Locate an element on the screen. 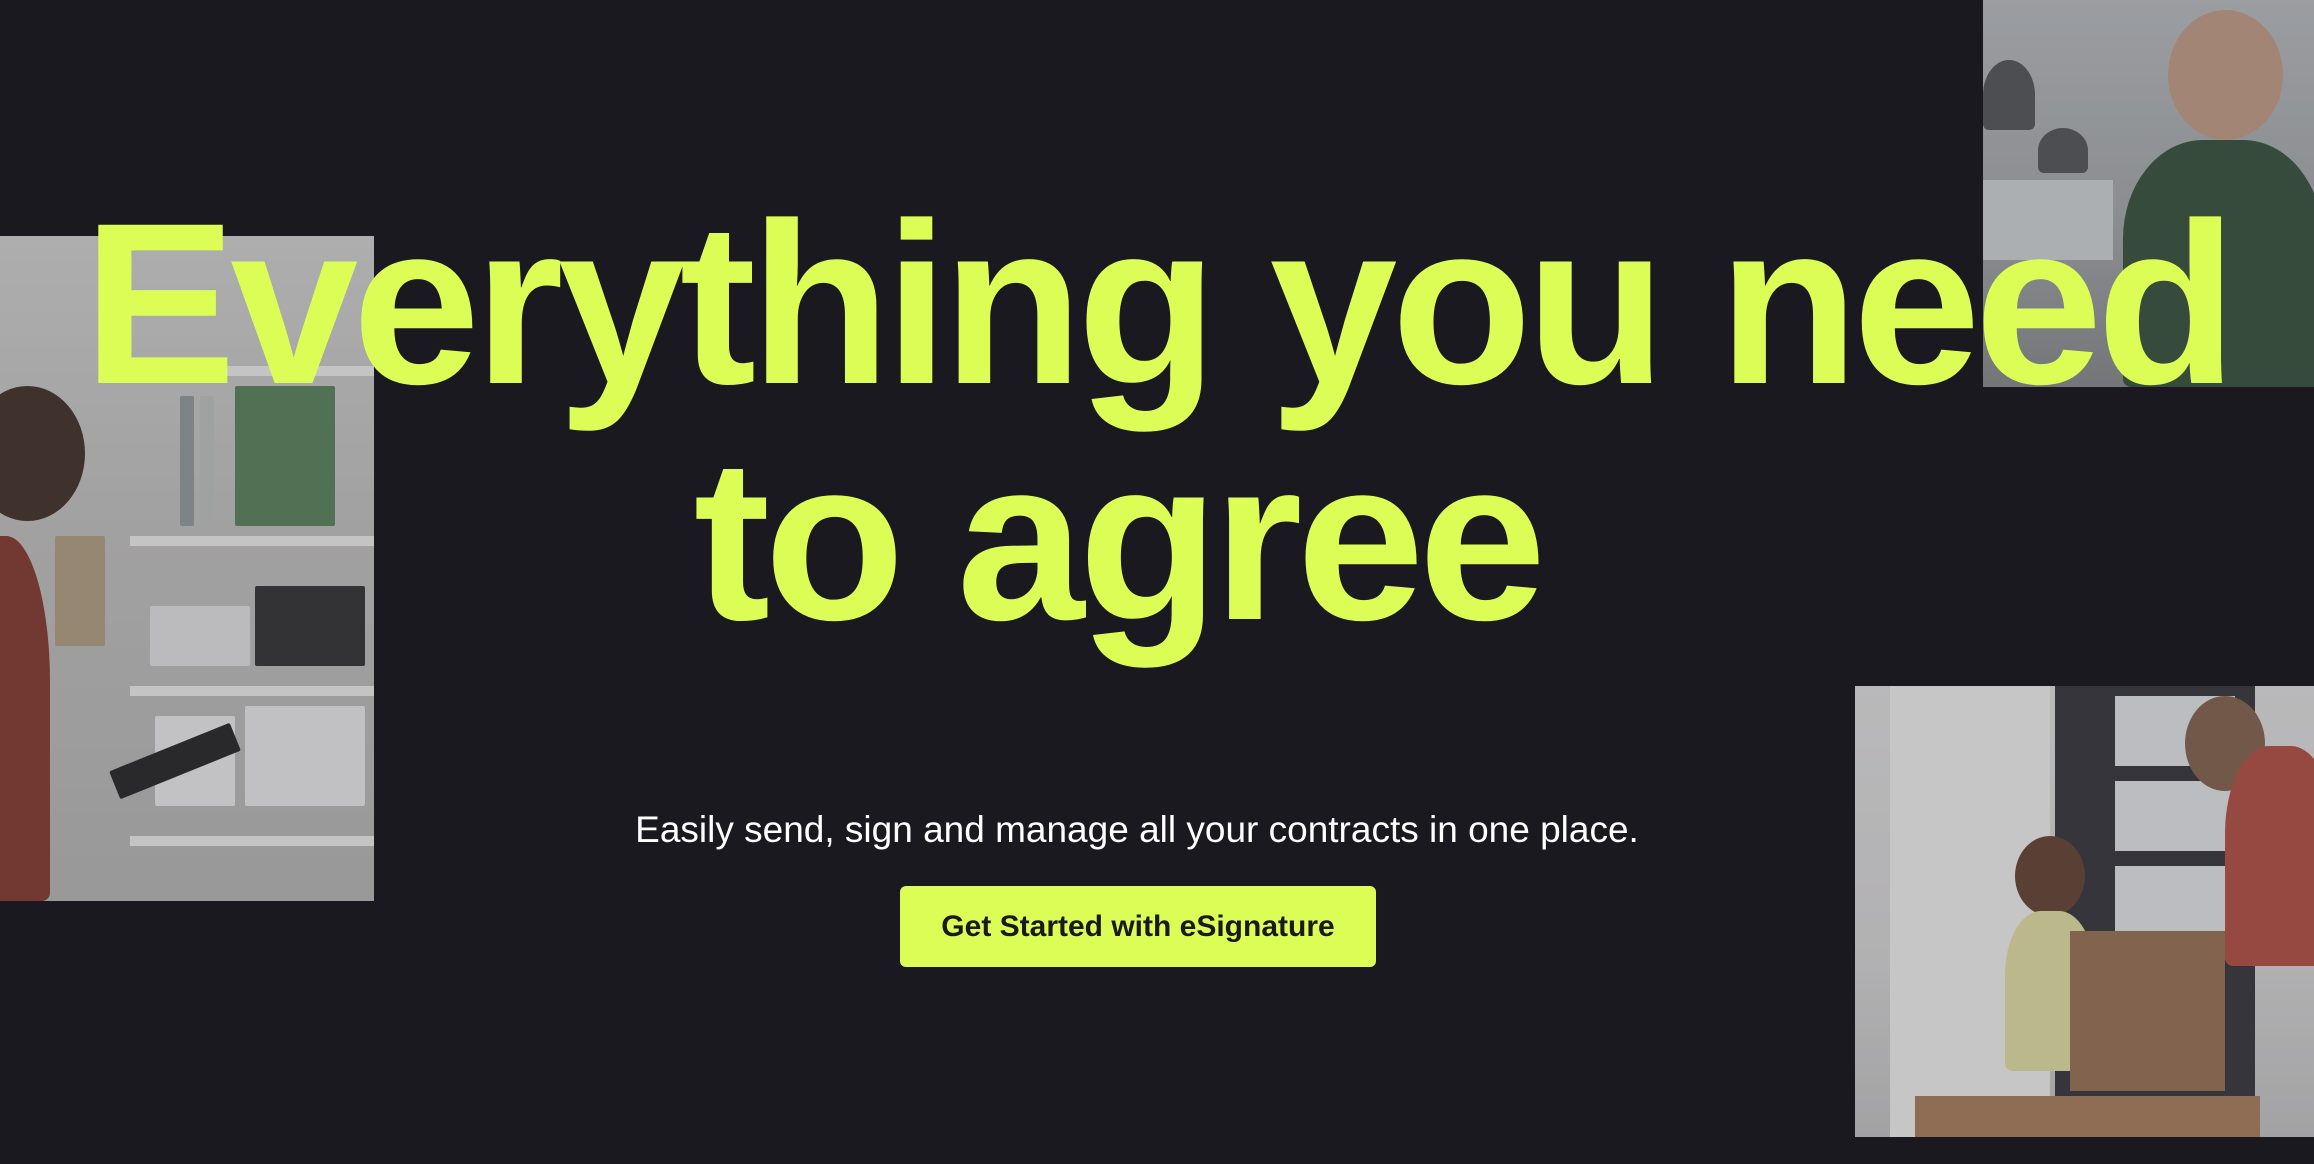  headline-line-2: to agree is located at coordinates (1120, 539).